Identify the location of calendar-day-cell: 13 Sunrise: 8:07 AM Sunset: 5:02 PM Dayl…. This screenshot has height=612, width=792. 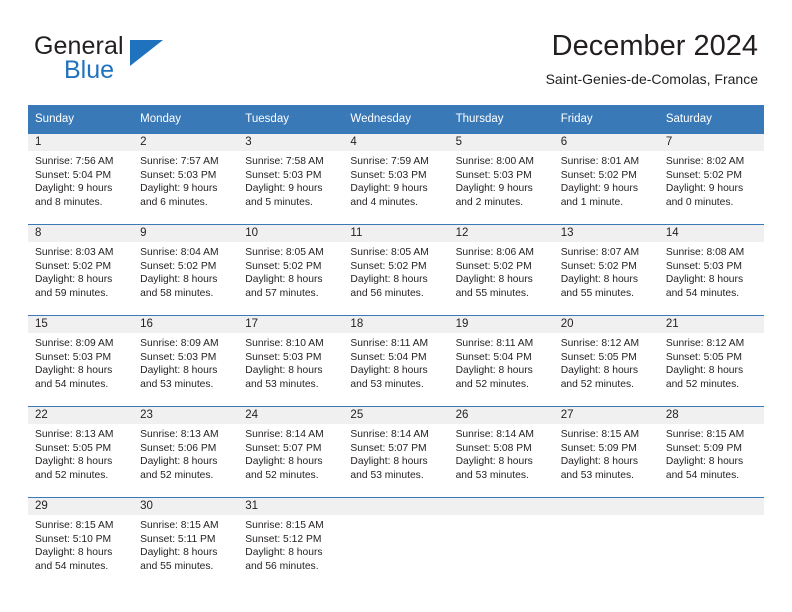
(606, 270).